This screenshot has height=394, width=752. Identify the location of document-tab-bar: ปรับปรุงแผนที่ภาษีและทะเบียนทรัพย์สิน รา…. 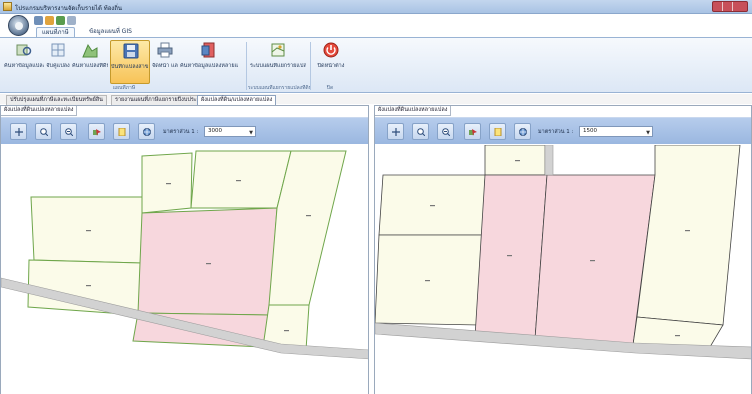
(376, 99).